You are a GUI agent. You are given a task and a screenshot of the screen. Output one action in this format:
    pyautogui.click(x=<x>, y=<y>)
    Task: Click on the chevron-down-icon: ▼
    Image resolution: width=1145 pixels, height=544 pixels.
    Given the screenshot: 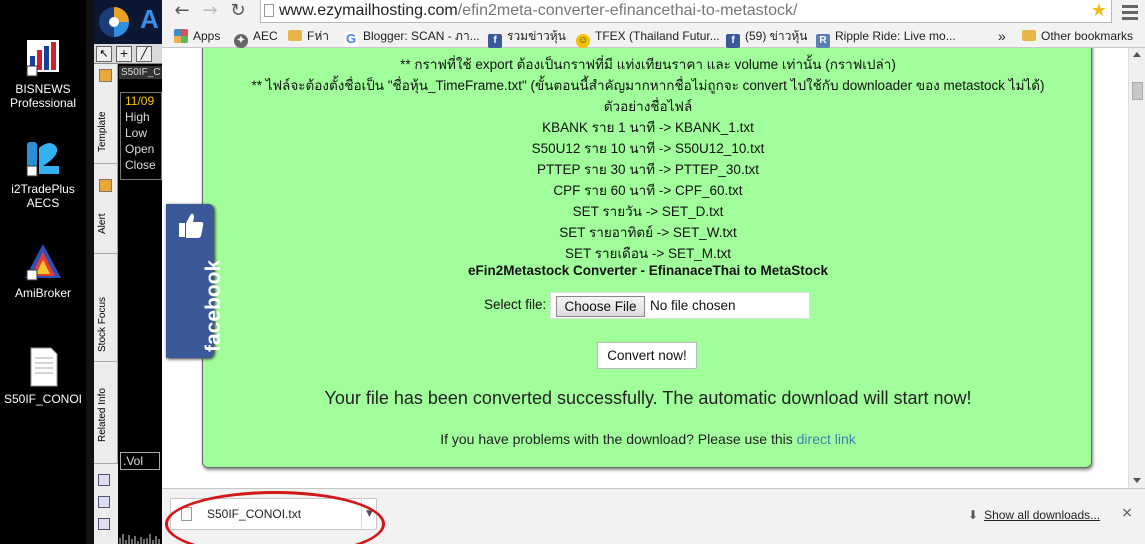 What is the action you would take?
    pyautogui.click(x=369, y=514)
    